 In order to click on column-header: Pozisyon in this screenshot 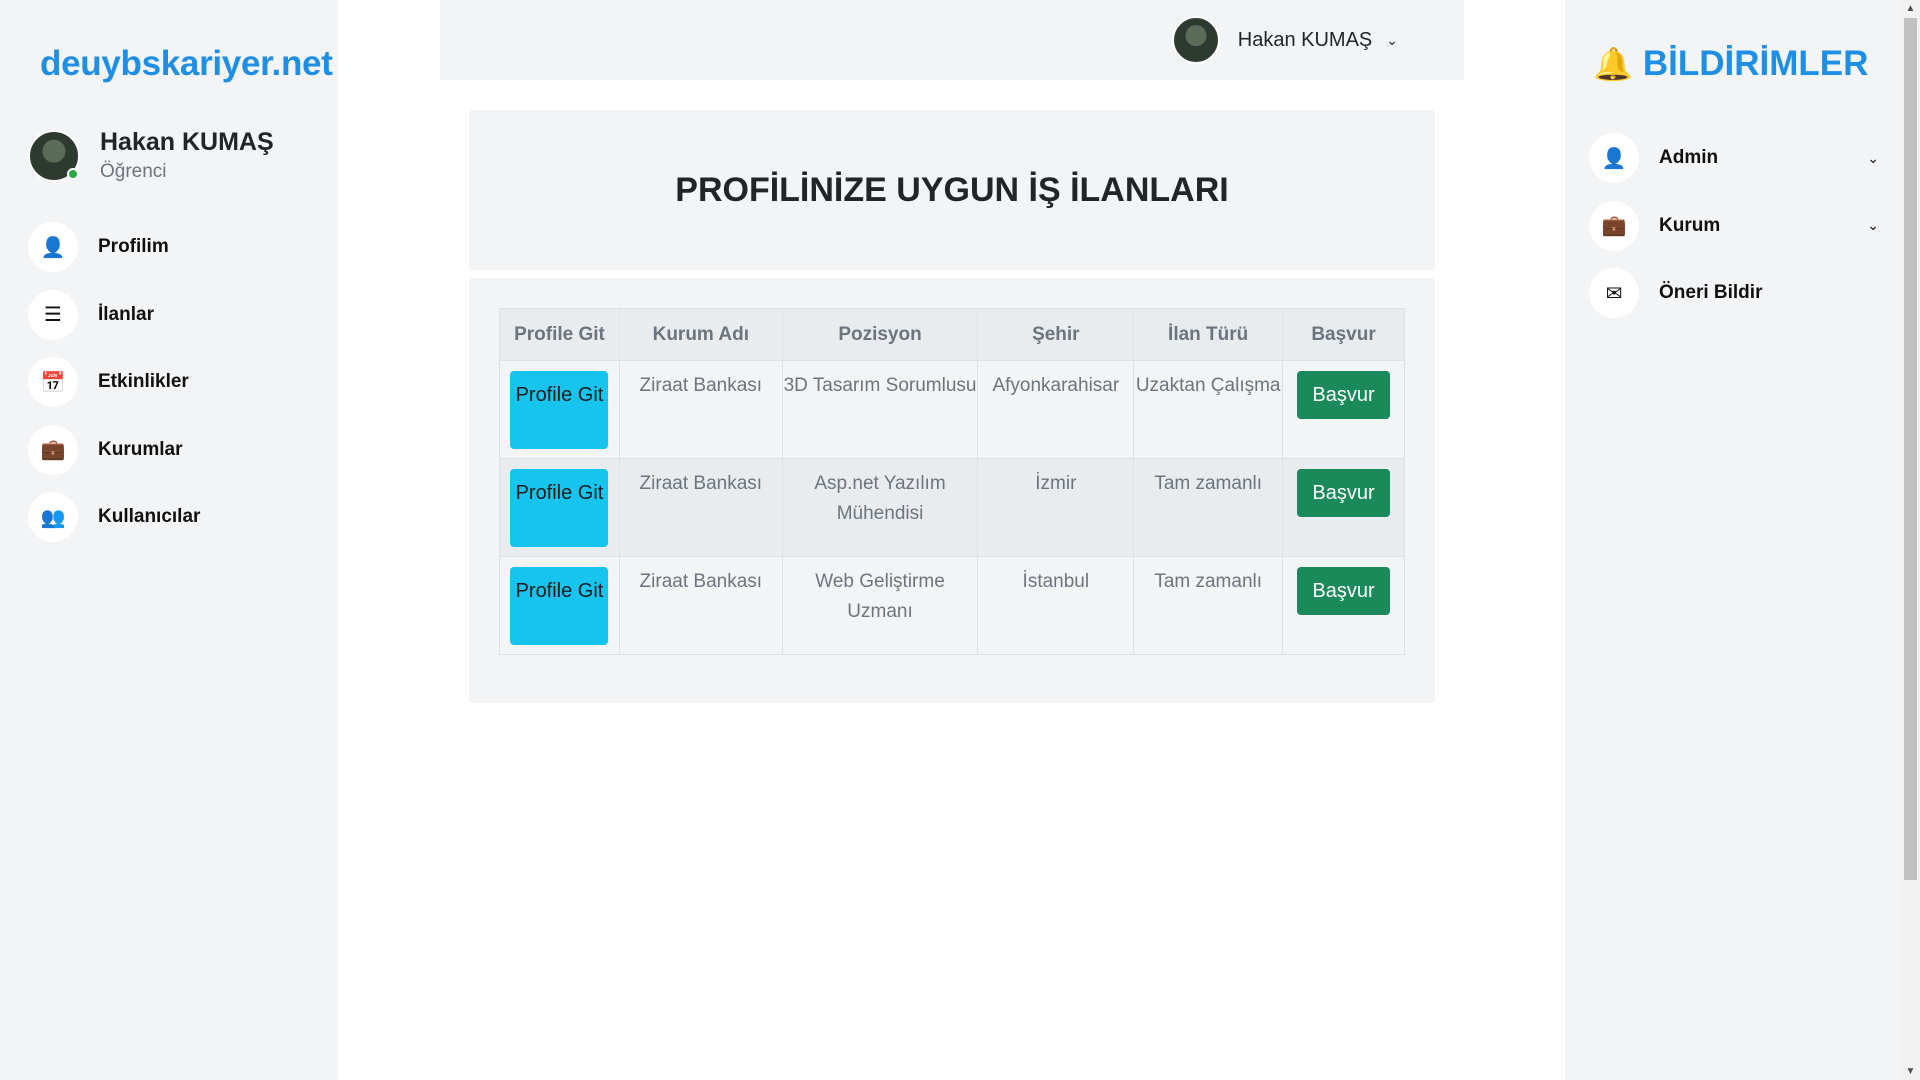, I will do `click(880, 334)`.